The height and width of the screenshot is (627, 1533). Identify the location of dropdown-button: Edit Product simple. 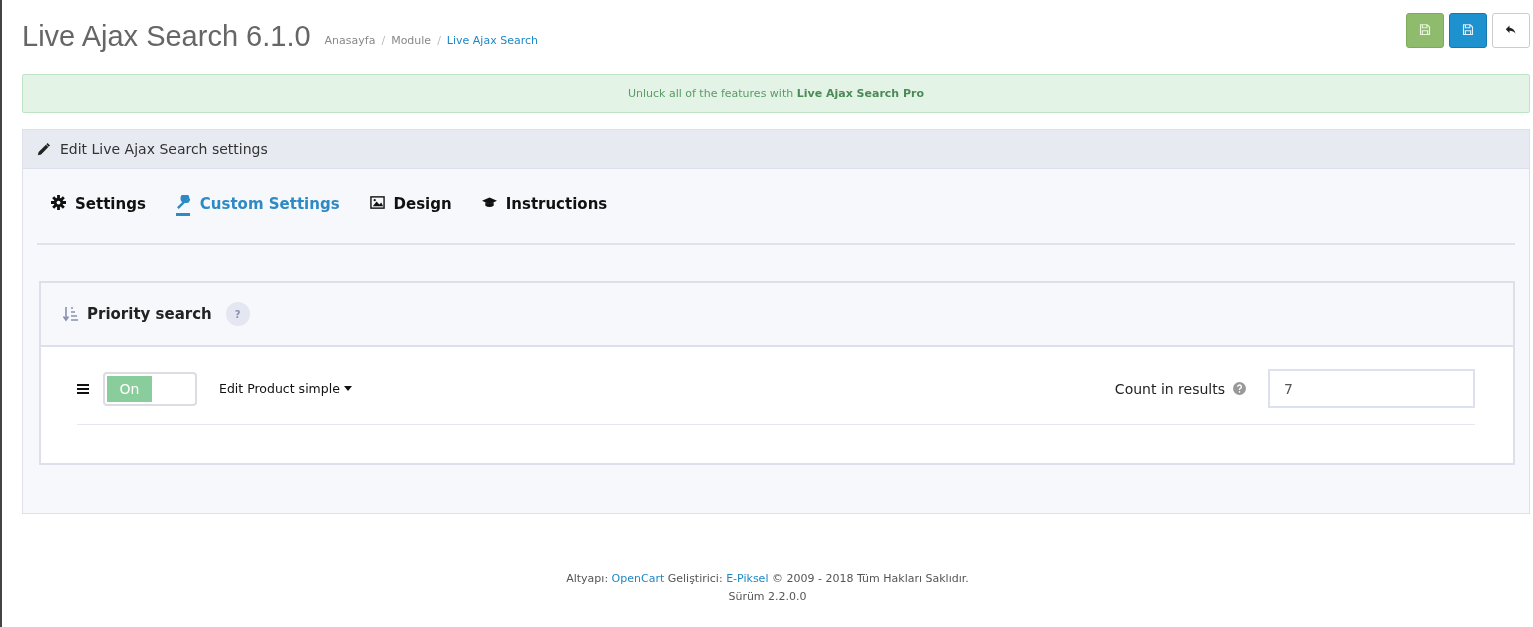
(285, 388).